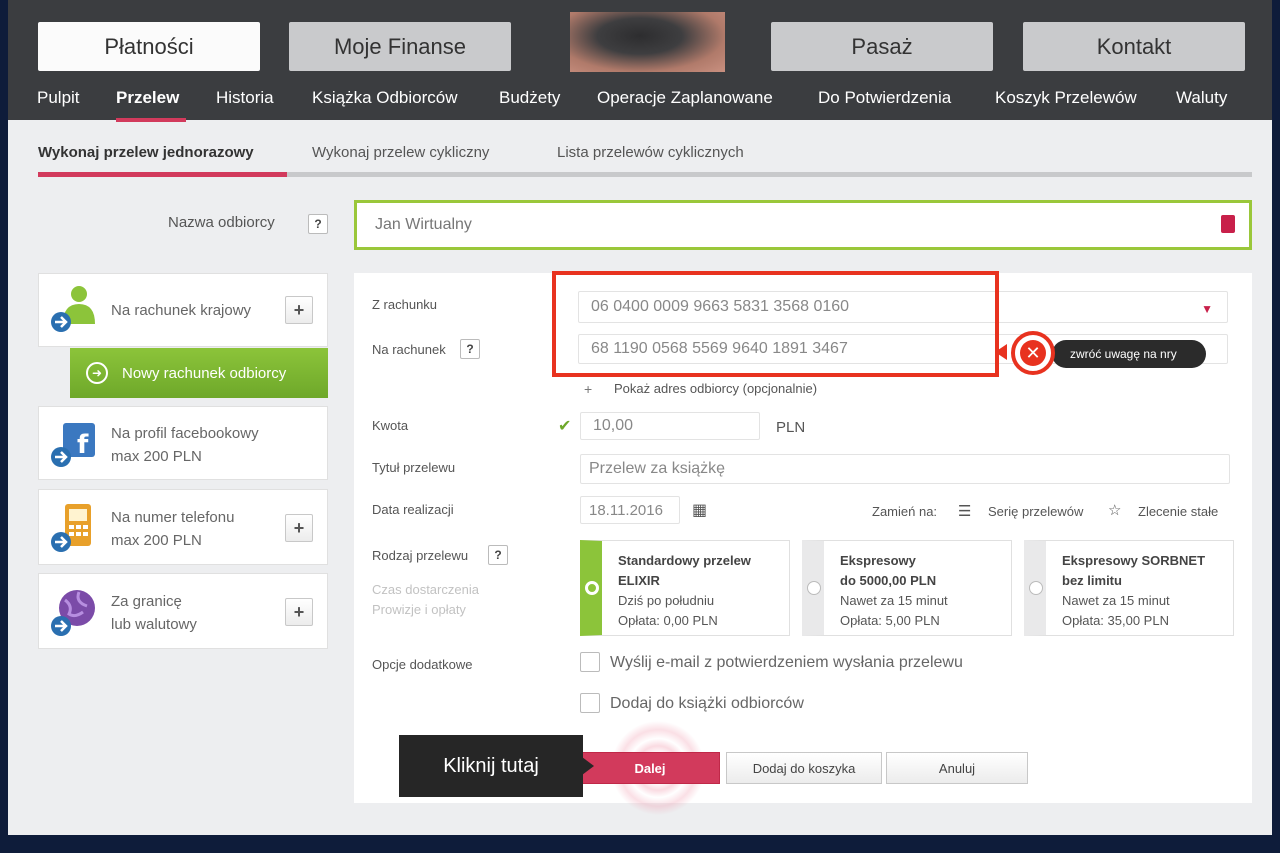 Image resolution: width=1280 pixels, height=853 pixels. What do you see at coordinates (668, 611) in the screenshot?
I see `standard-details: Dziś po południu Opłata: 0,00 PLN` at bounding box center [668, 611].